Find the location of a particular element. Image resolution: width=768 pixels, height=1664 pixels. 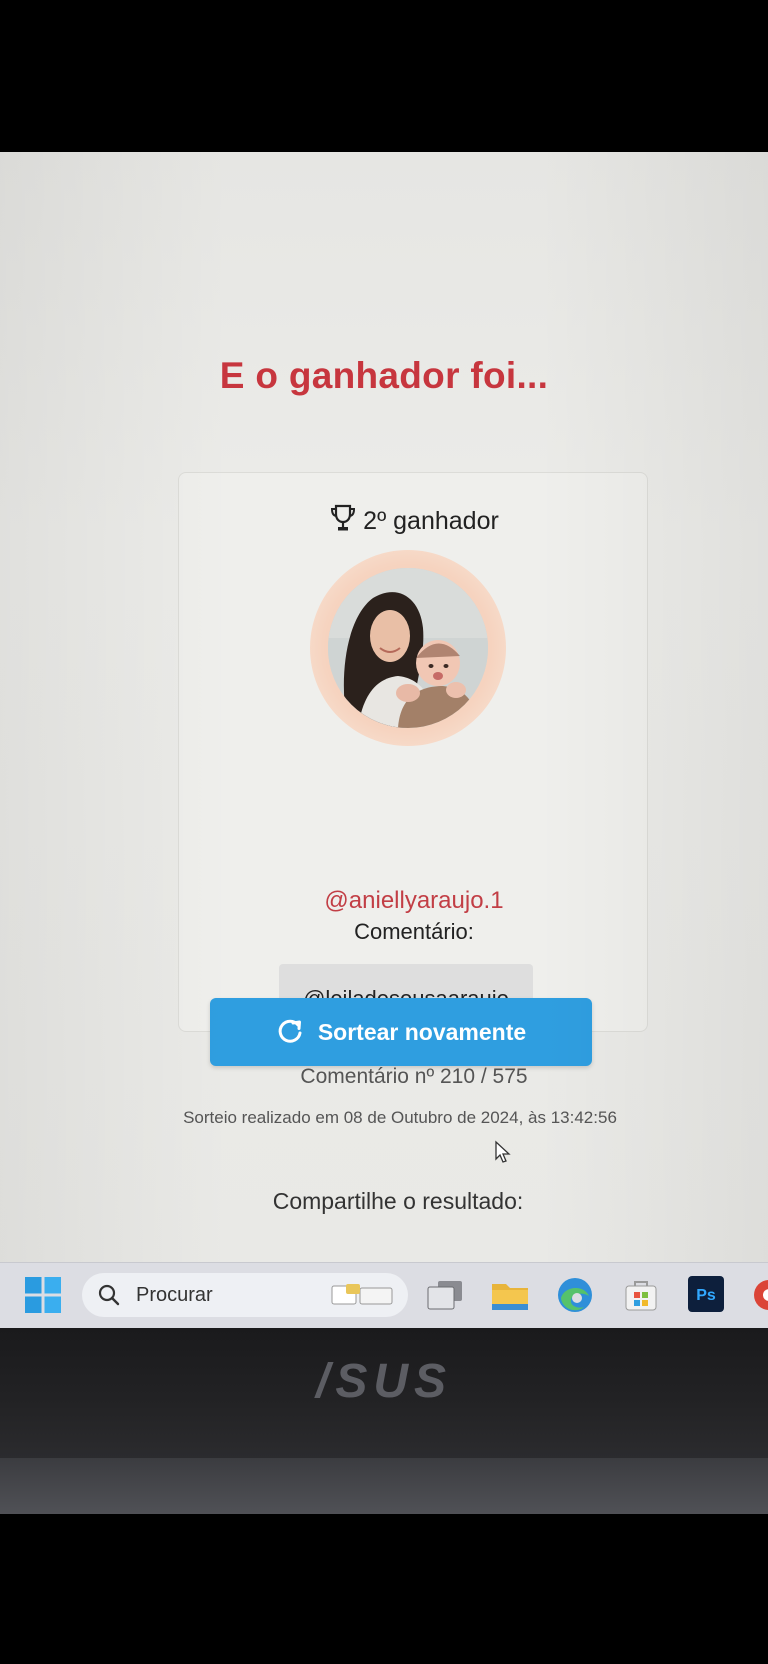

search-icon is located at coordinates (109, 1297).